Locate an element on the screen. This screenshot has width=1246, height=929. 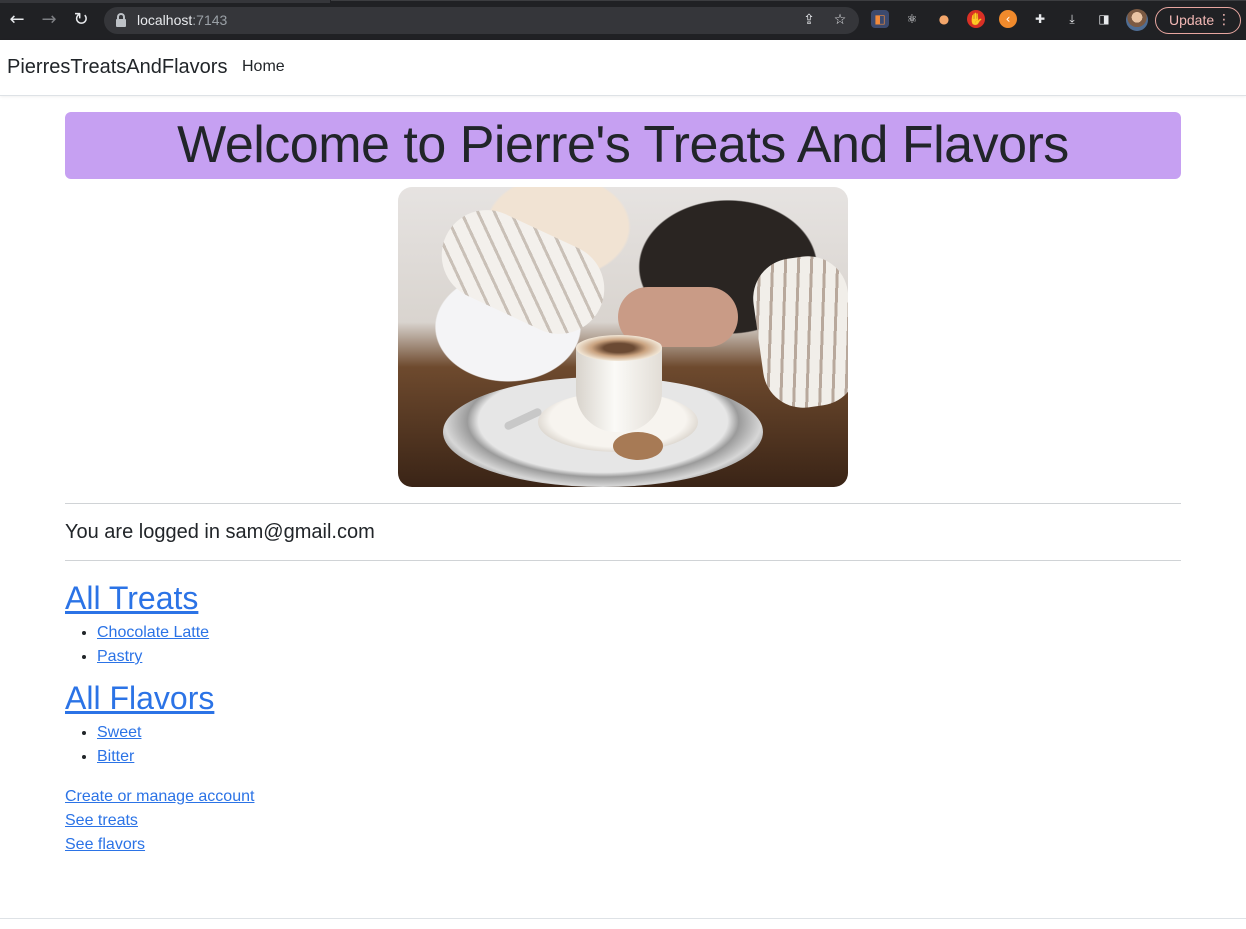
photo-sleeve is located at coordinates (798, 332).